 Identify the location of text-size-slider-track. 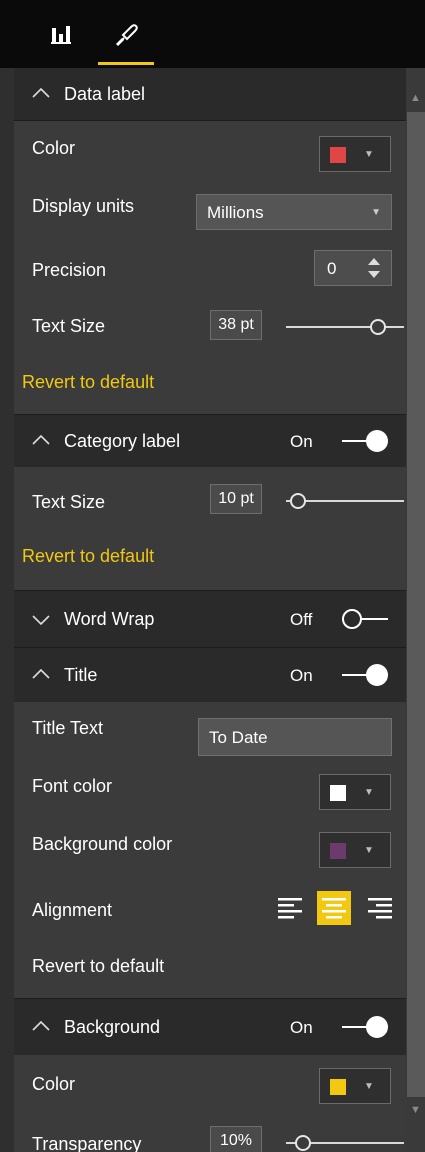
(345, 327).